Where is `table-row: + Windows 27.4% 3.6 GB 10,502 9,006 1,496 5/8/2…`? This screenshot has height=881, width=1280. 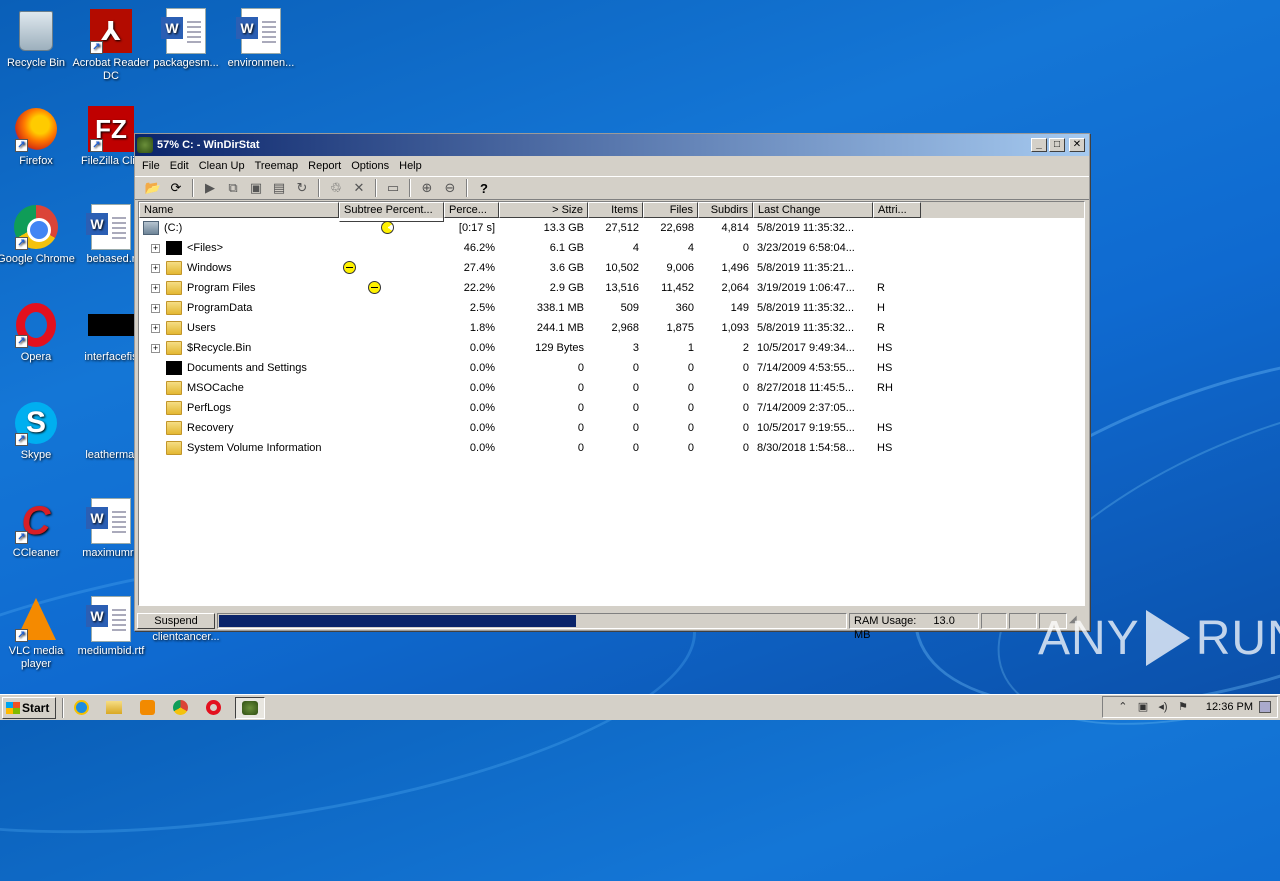
table-row: + Windows 27.4% 3.6 GB 10,502 9,006 1,496 5/8/2… is located at coordinates (611, 268).